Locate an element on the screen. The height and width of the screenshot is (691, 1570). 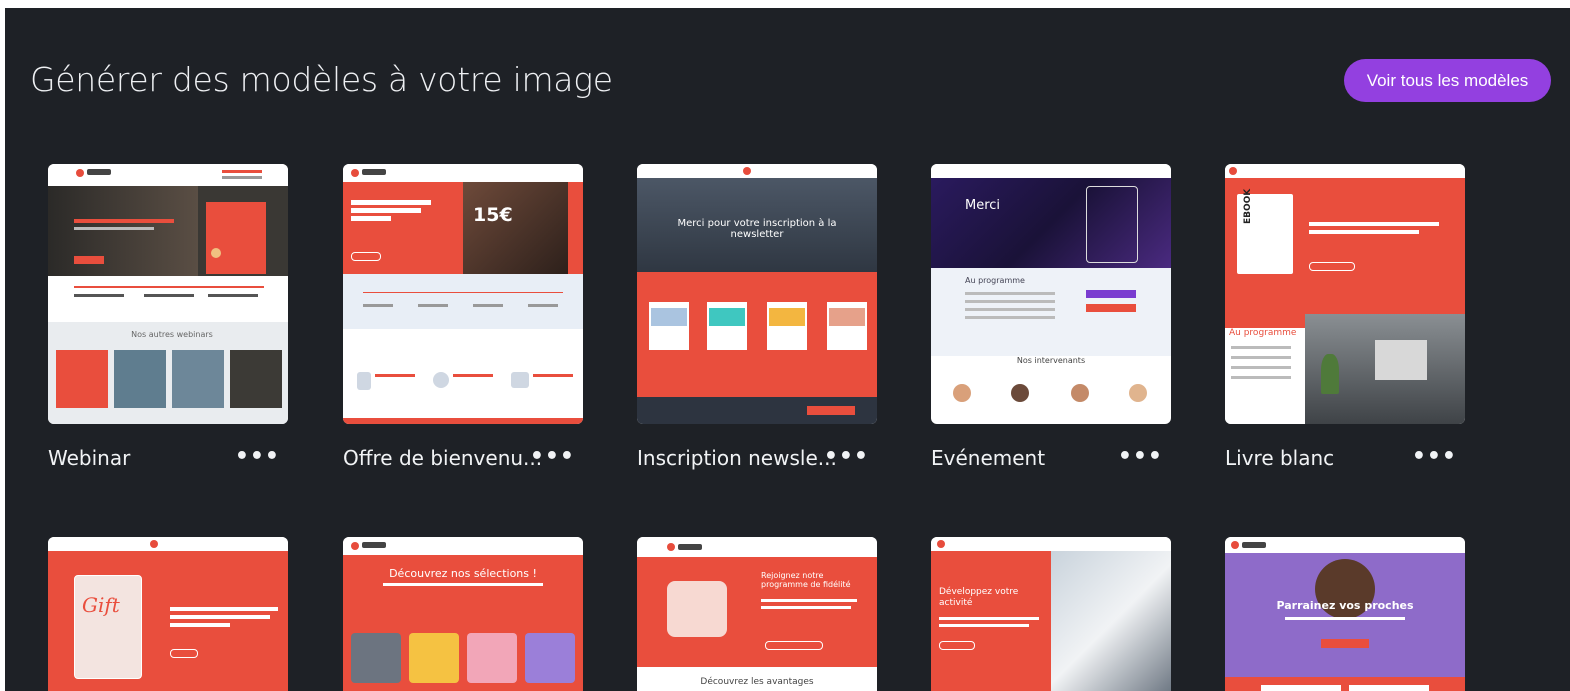
template-thumbnail-selections: Découvrez nos sélections ! is located at coordinates (463, 614).